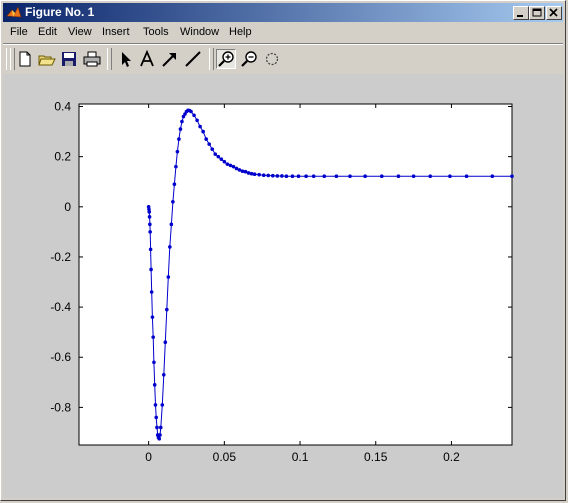 Image resolution: width=568 pixels, height=503 pixels. I want to click on x-tick-label: 0, so click(148, 457).